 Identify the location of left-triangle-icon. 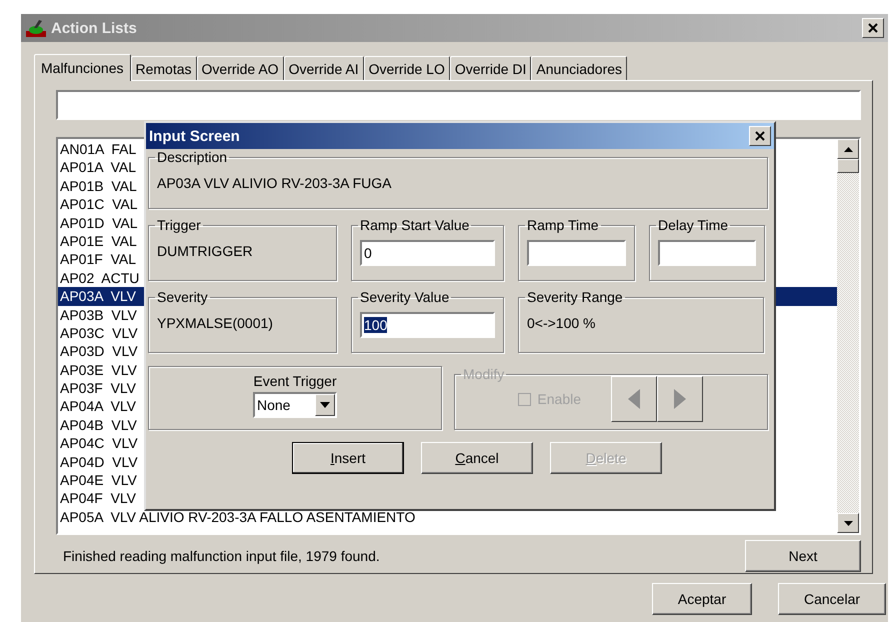
(634, 399).